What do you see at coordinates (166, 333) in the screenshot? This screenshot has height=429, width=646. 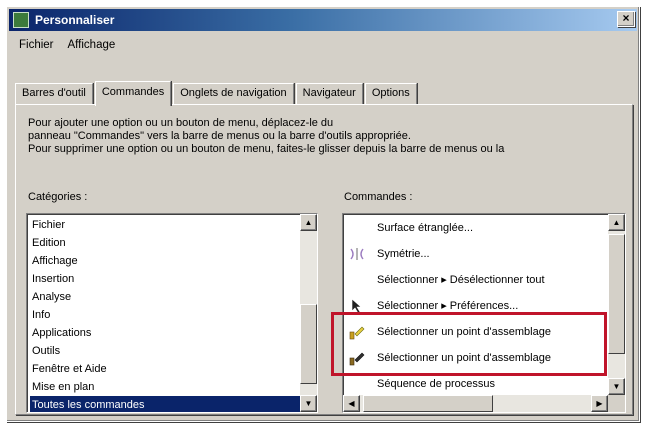 I see `category-item: Applications` at bounding box center [166, 333].